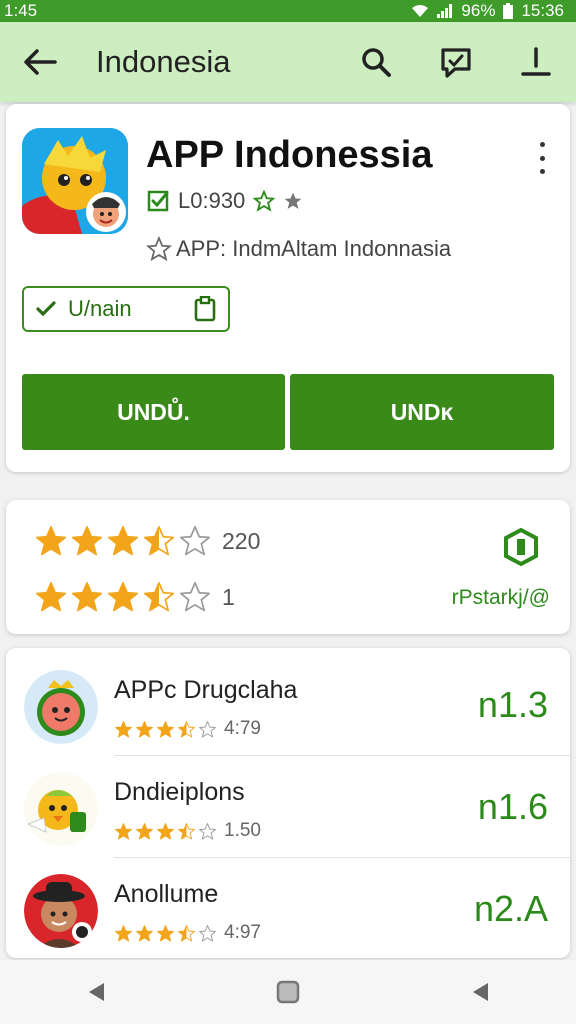  What do you see at coordinates (288, 62) in the screenshot?
I see `app-bar: Indonesia` at bounding box center [288, 62].